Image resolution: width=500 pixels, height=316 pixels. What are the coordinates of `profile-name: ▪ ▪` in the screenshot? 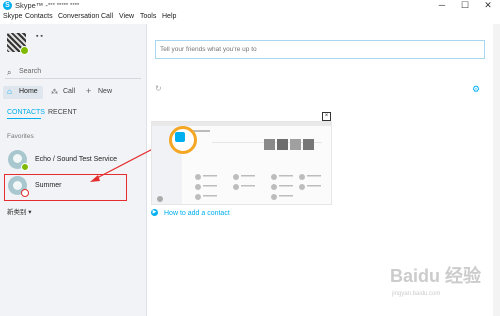 It's located at (39, 36).